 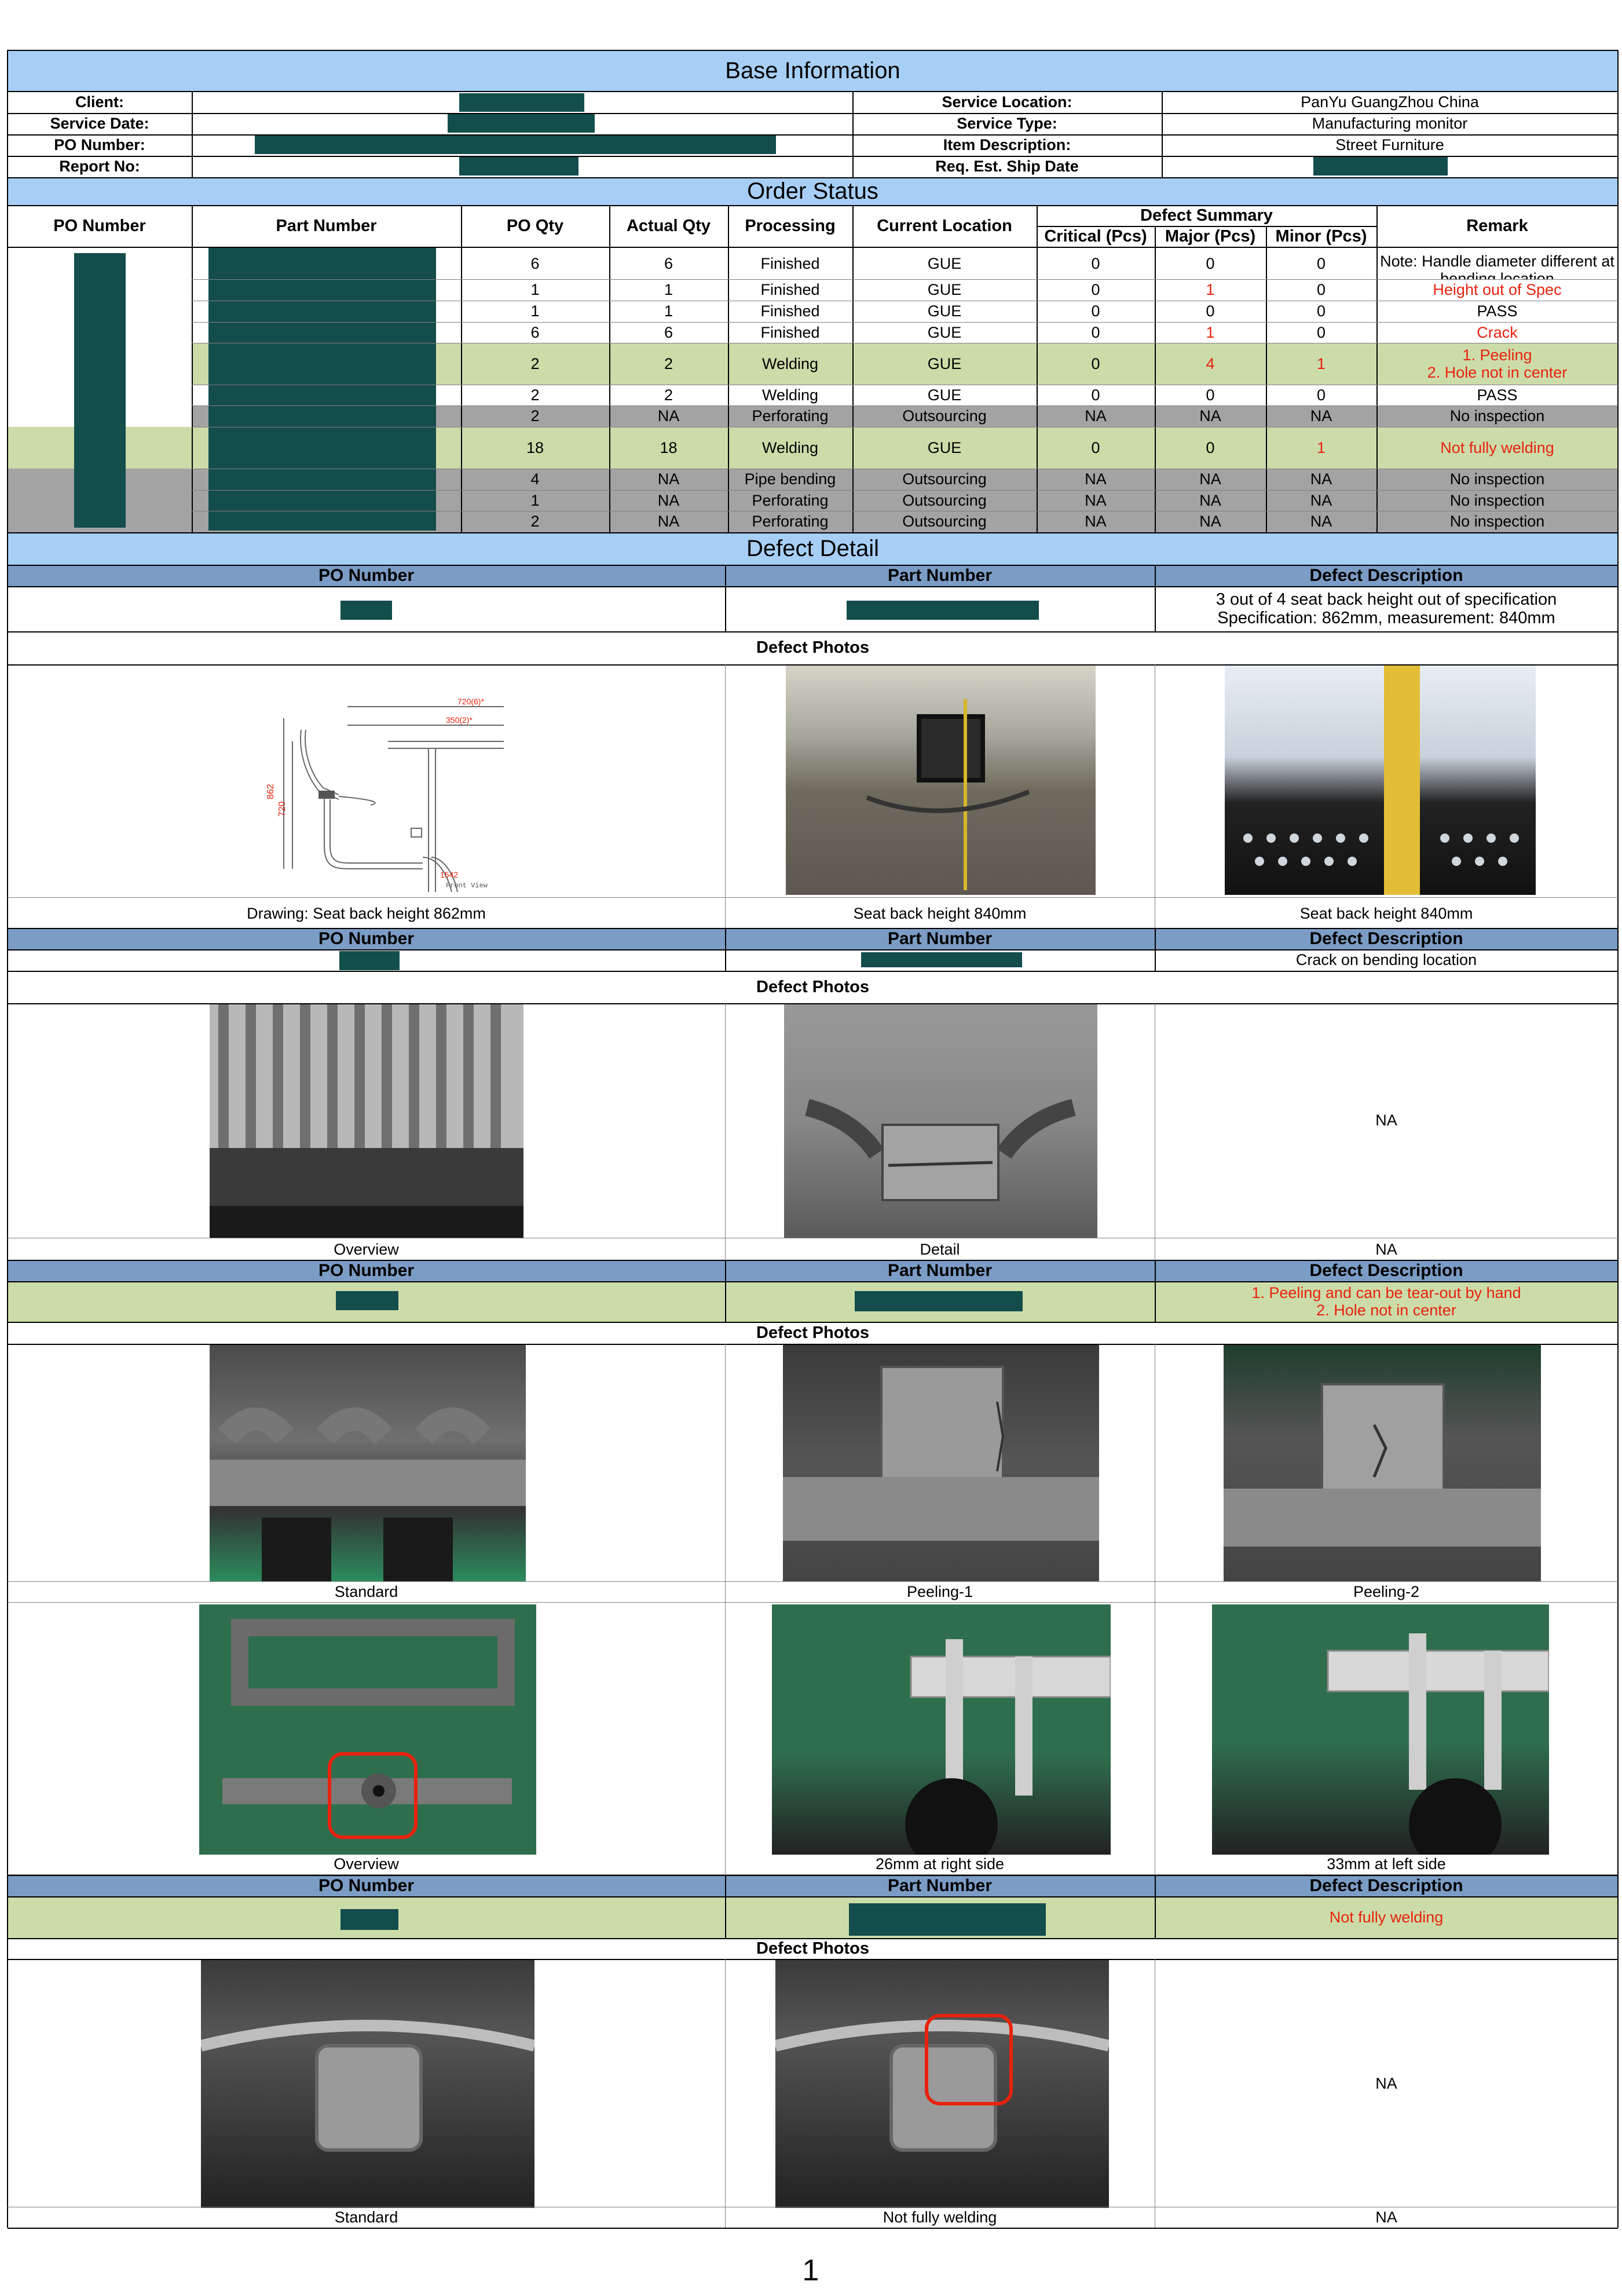 I want to click on hole-highlight-box, so click(x=373, y=1795).